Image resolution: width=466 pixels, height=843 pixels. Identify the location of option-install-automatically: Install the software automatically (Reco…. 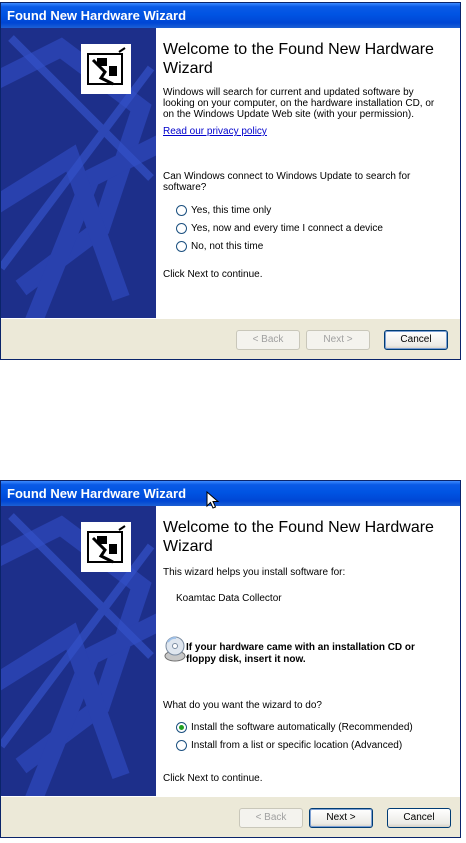
(294, 727).